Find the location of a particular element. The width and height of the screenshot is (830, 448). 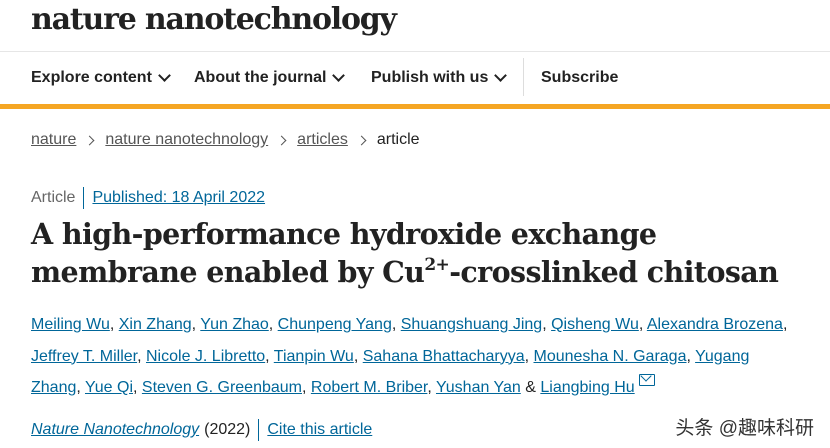

meta-divider is located at coordinates (84, 198).